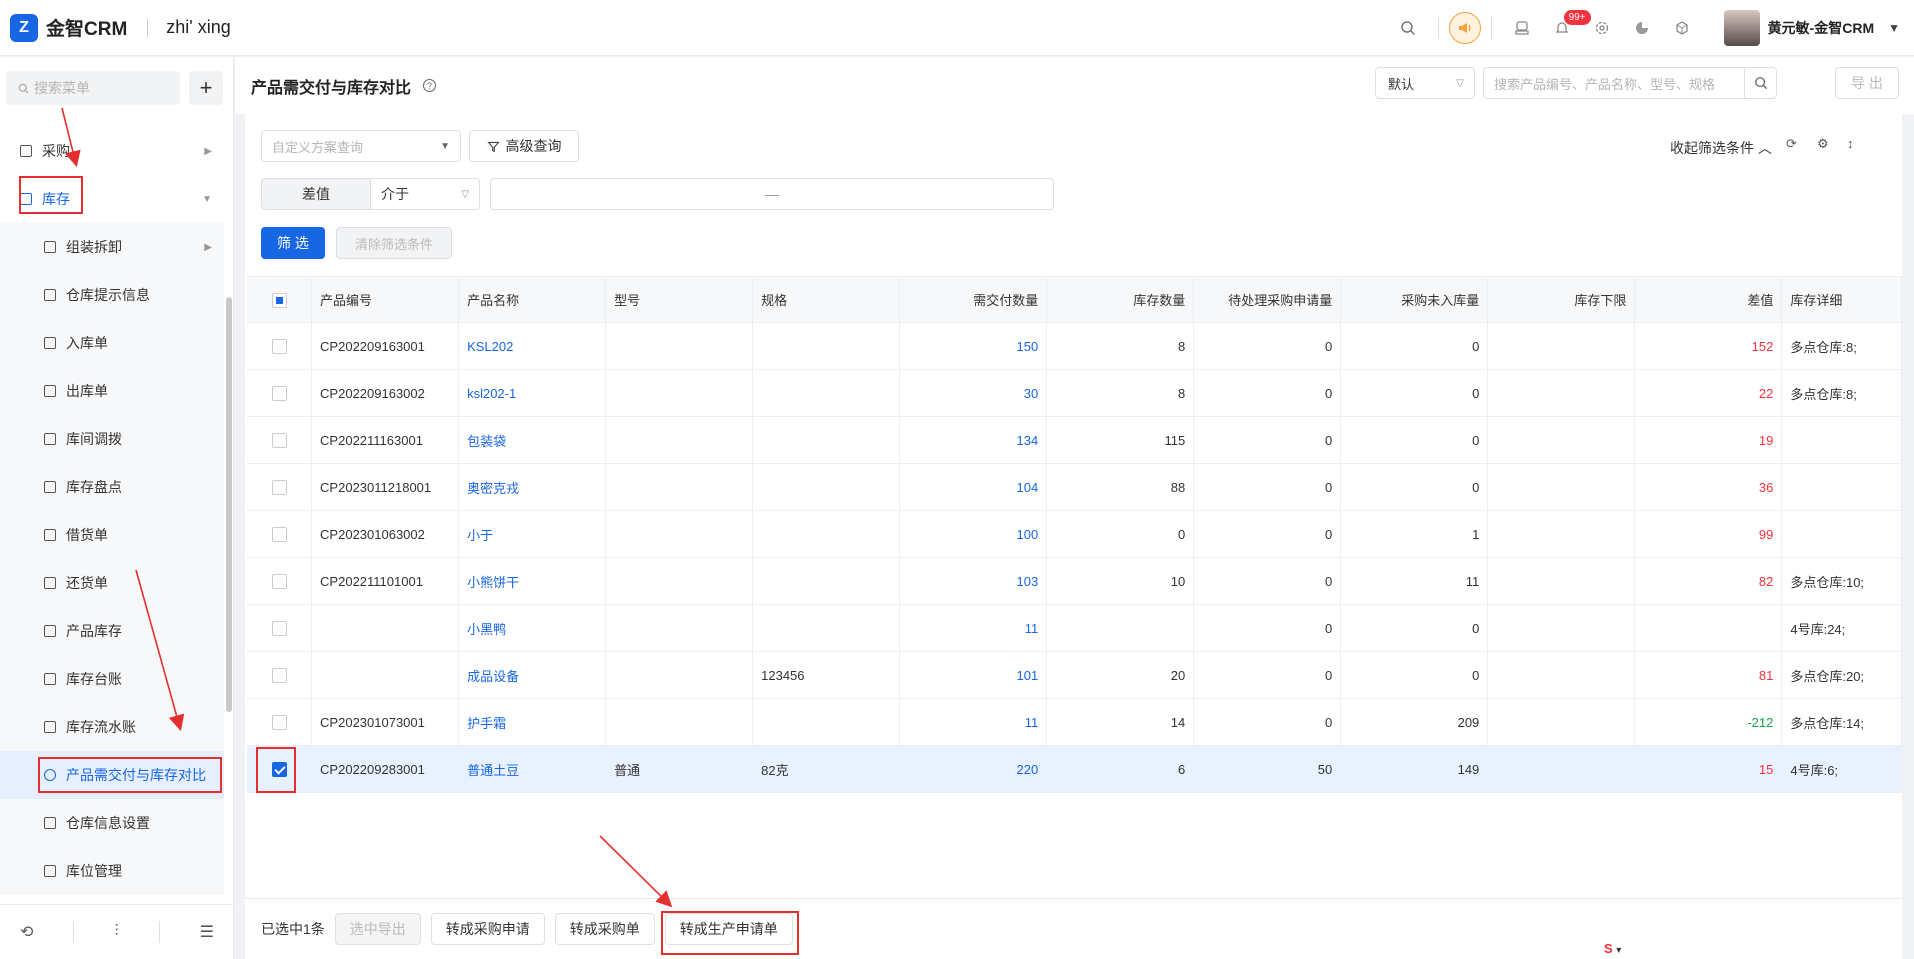 The height and width of the screenshot is (959, 1914). I want to click on cell-deliver: 103, so click(973, 581).